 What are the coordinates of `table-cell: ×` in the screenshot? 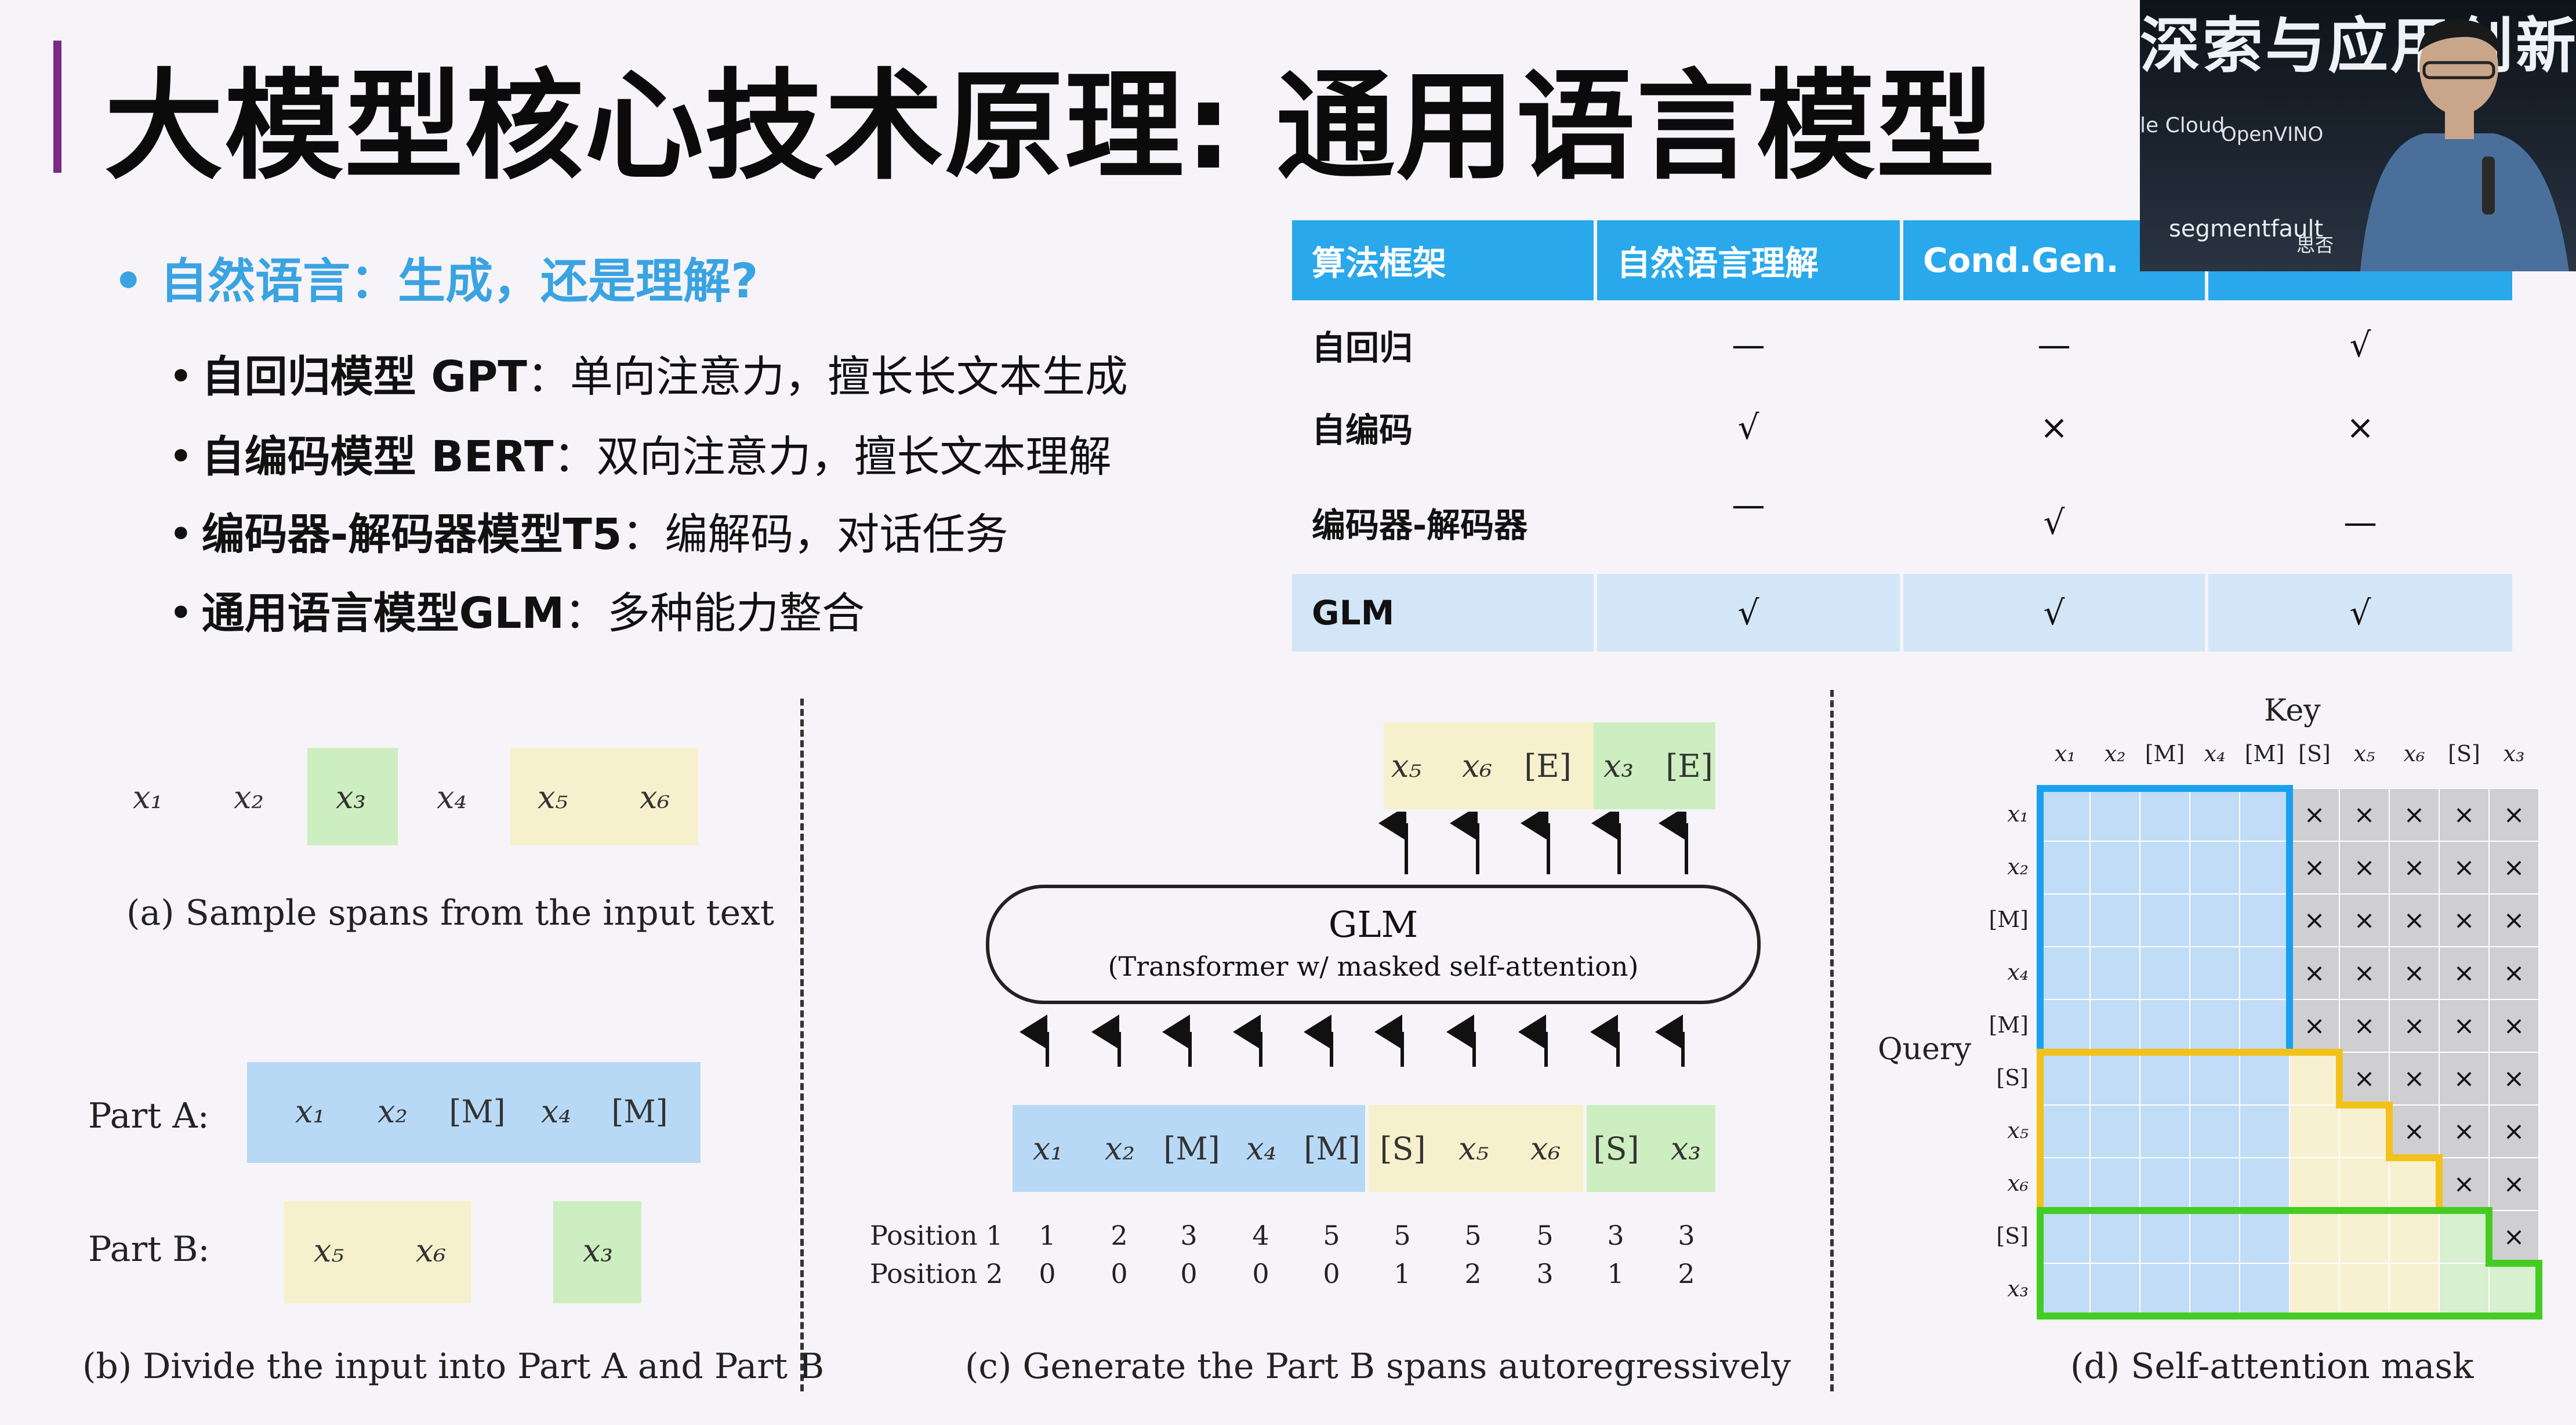 It's located at (2054, 427).